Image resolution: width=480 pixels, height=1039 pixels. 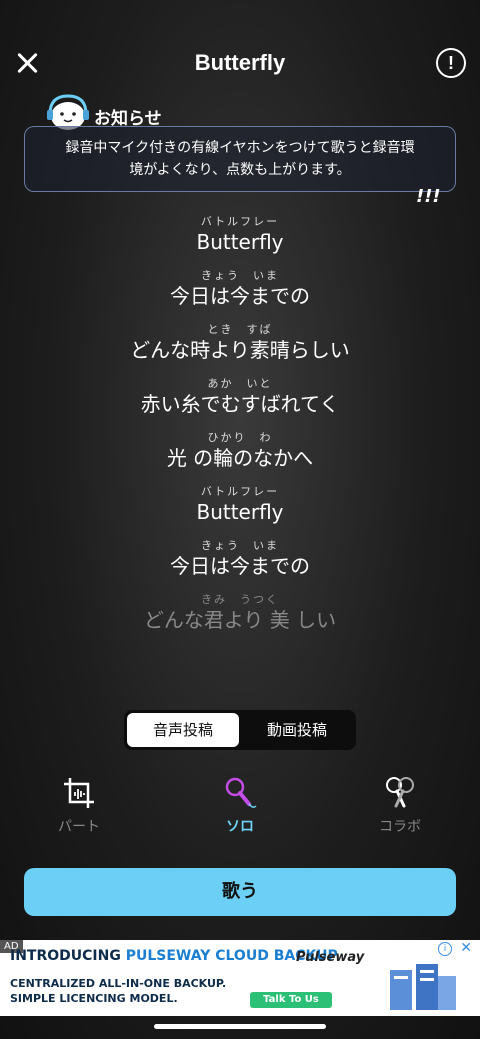 I want to click on song-title: Butterfly, so click(x=240, y=62).